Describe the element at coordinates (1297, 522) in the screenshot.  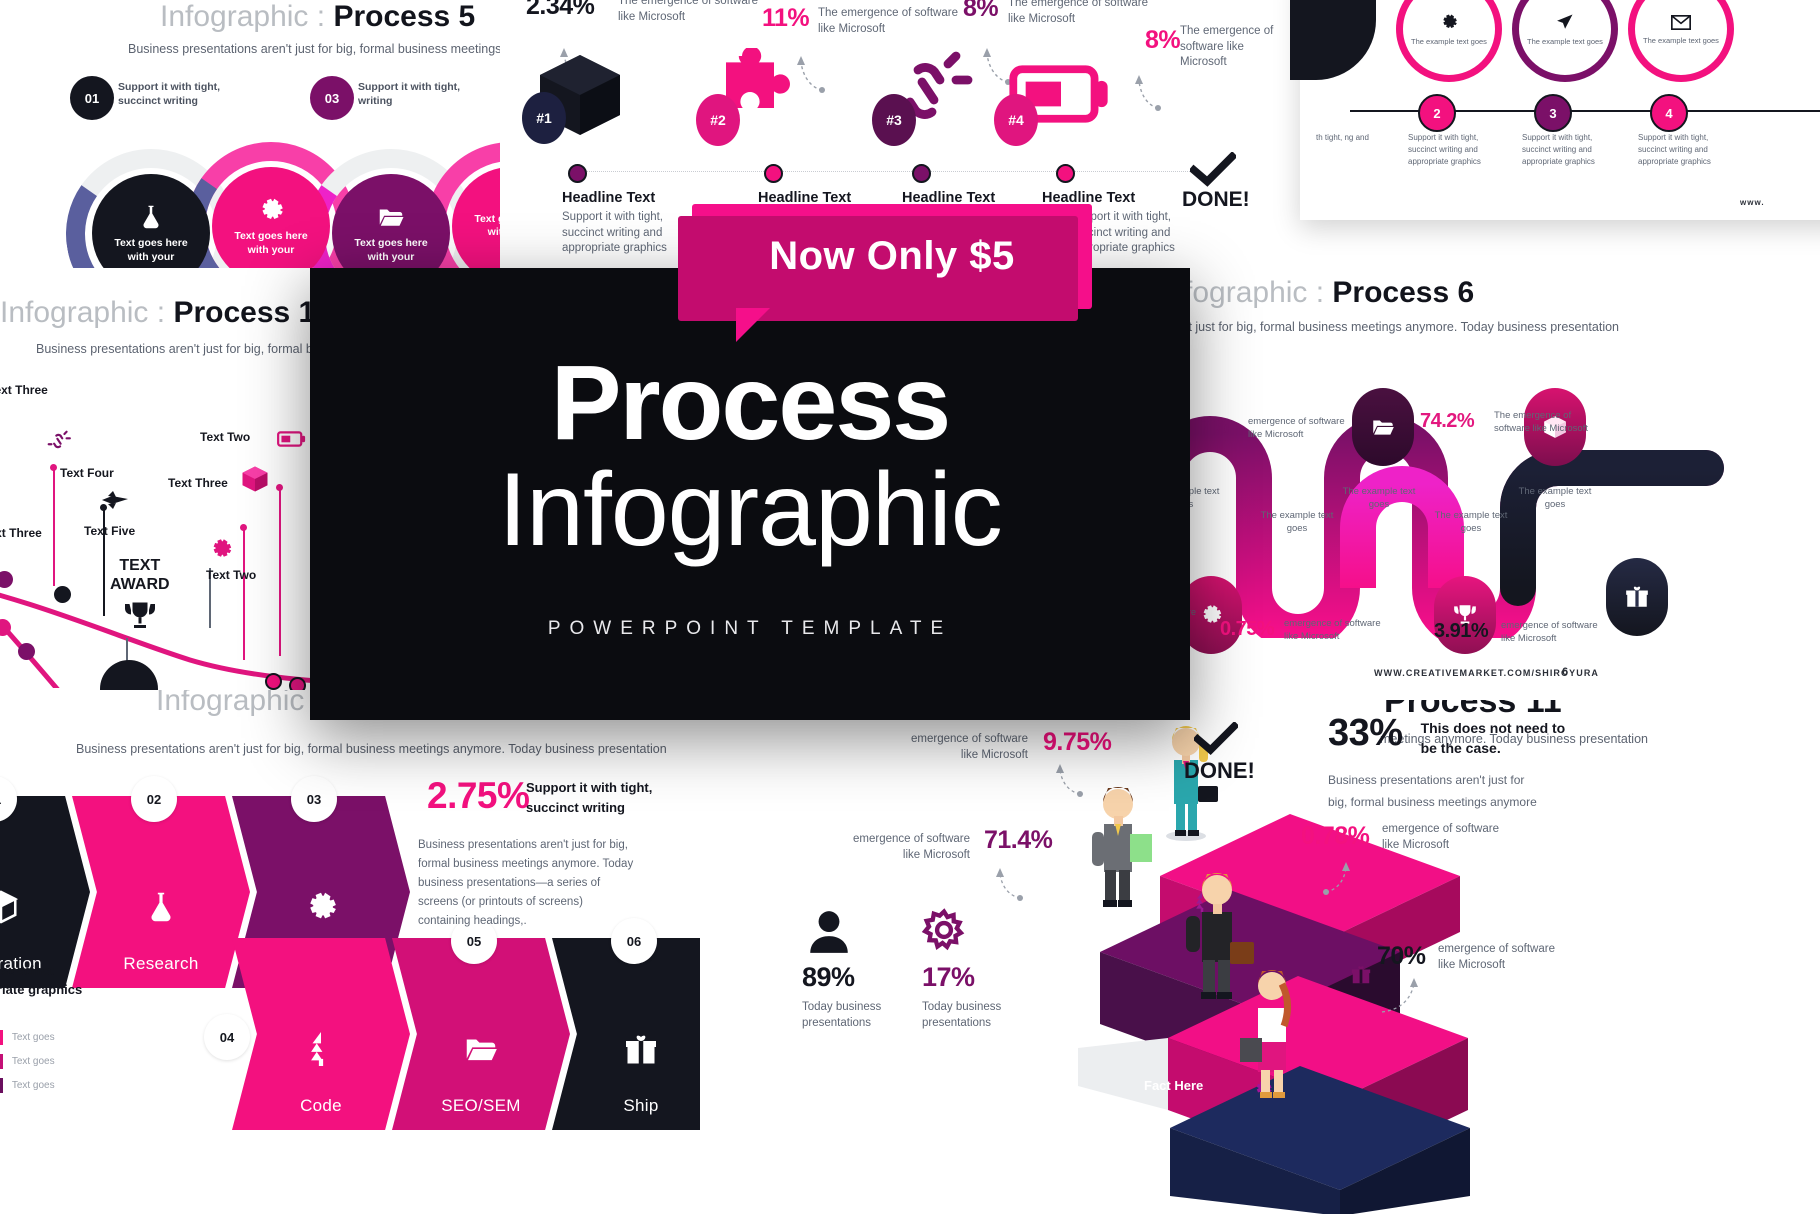
I see `process6-caption-1: The example text goes` at that location.